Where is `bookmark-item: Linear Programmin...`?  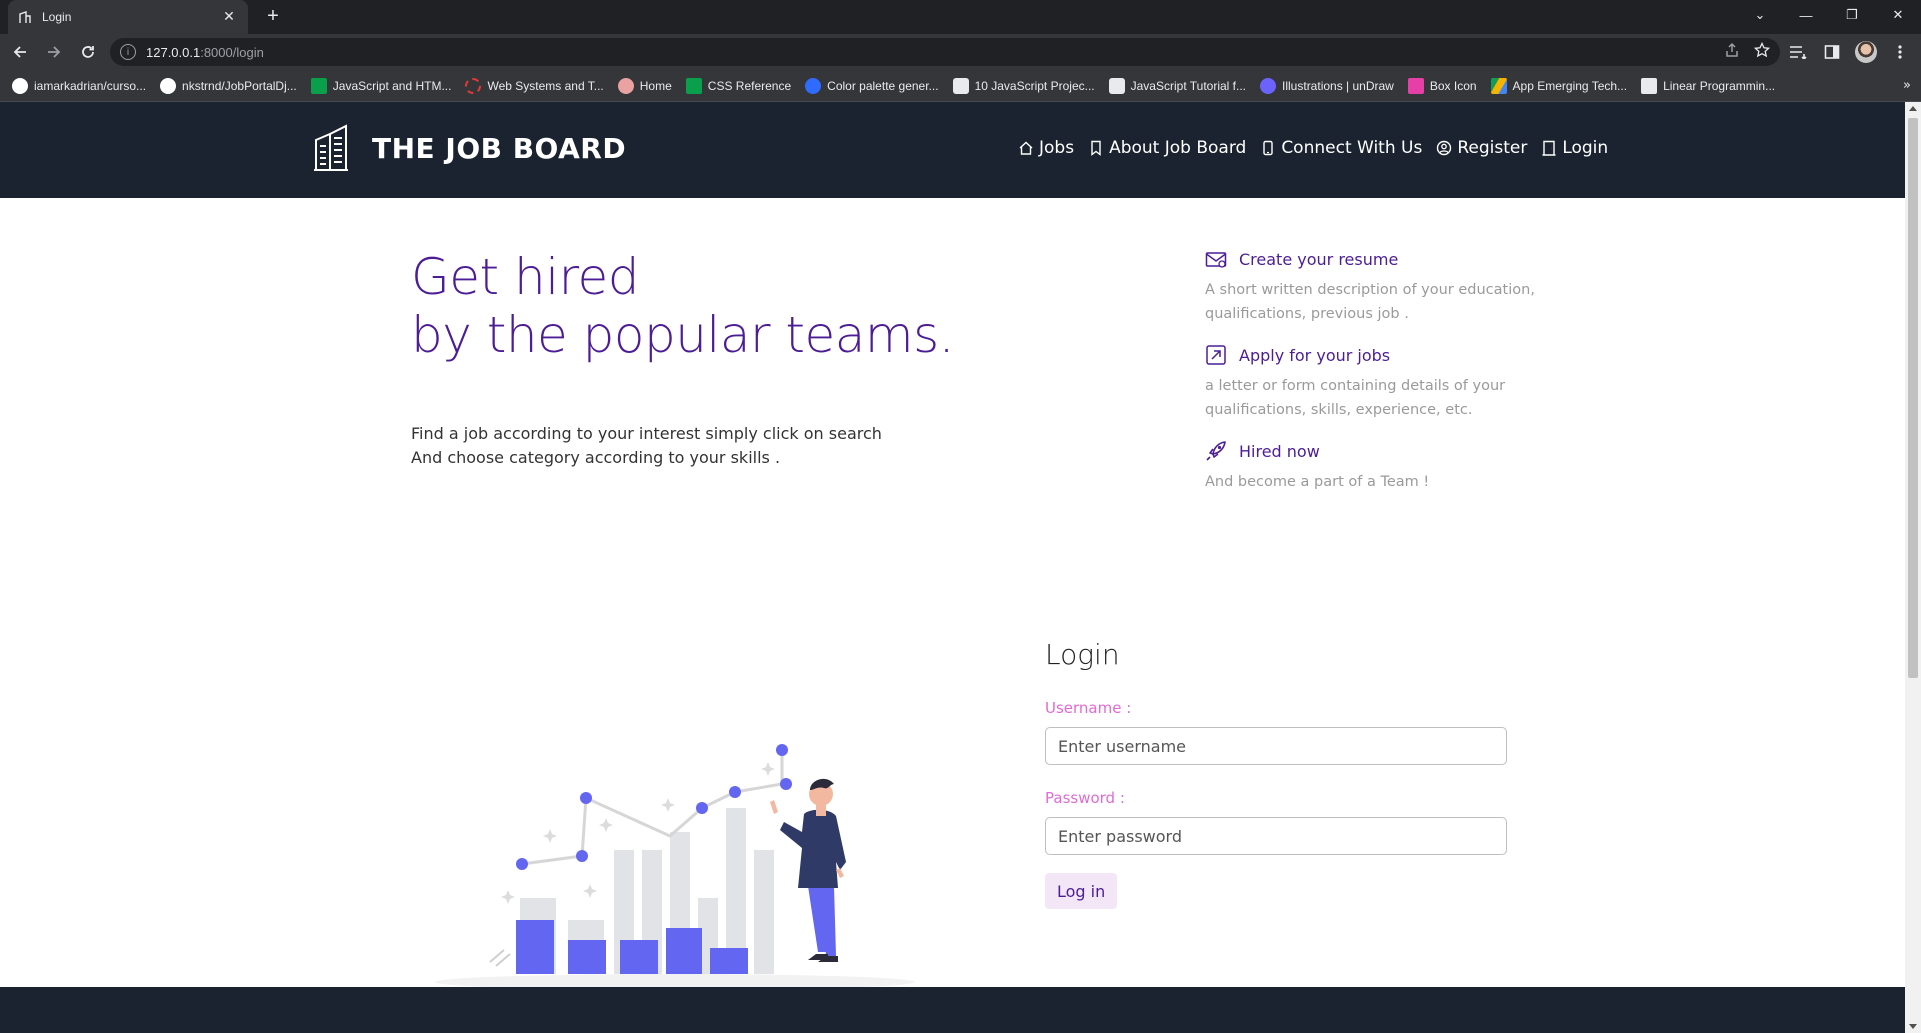
bookmark-item: Linear Programmin... is located at coordinates (1708, 85).